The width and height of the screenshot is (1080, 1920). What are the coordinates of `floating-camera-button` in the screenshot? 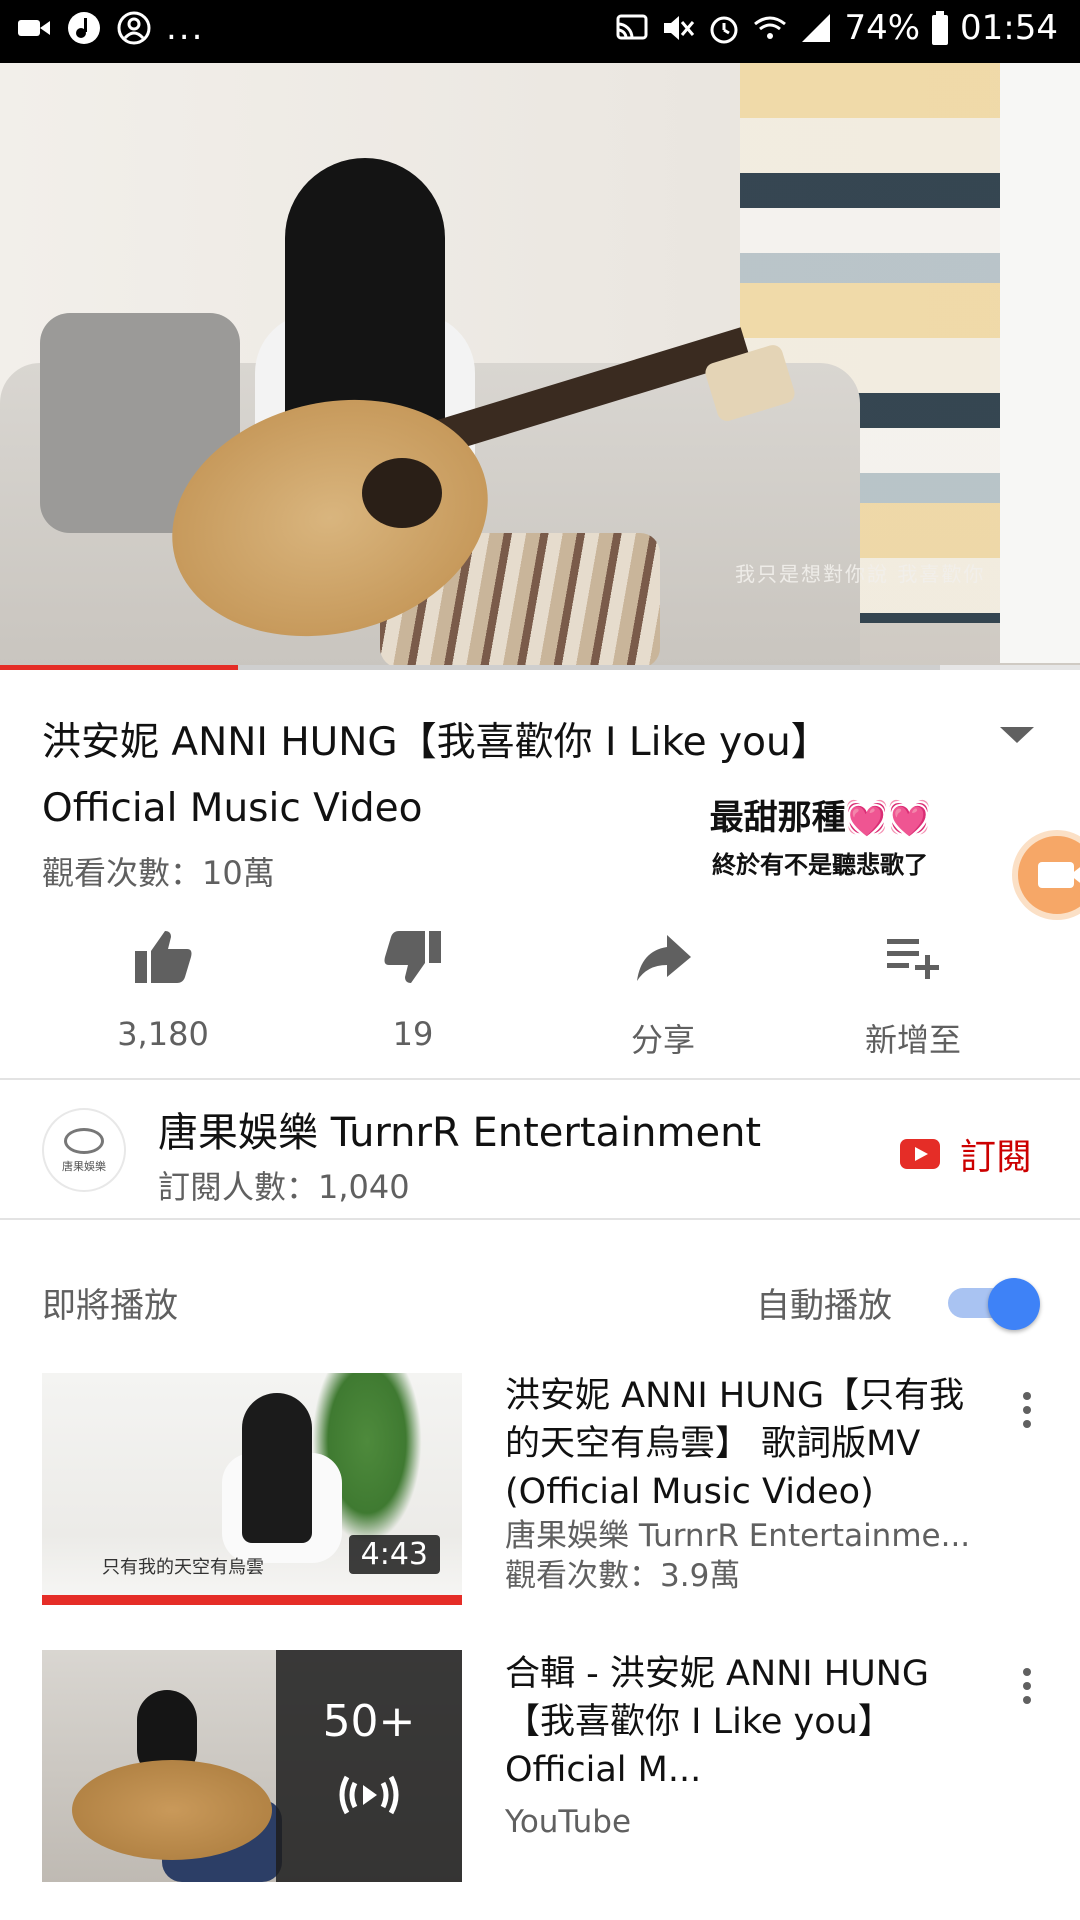 It's located at (1046, 875).